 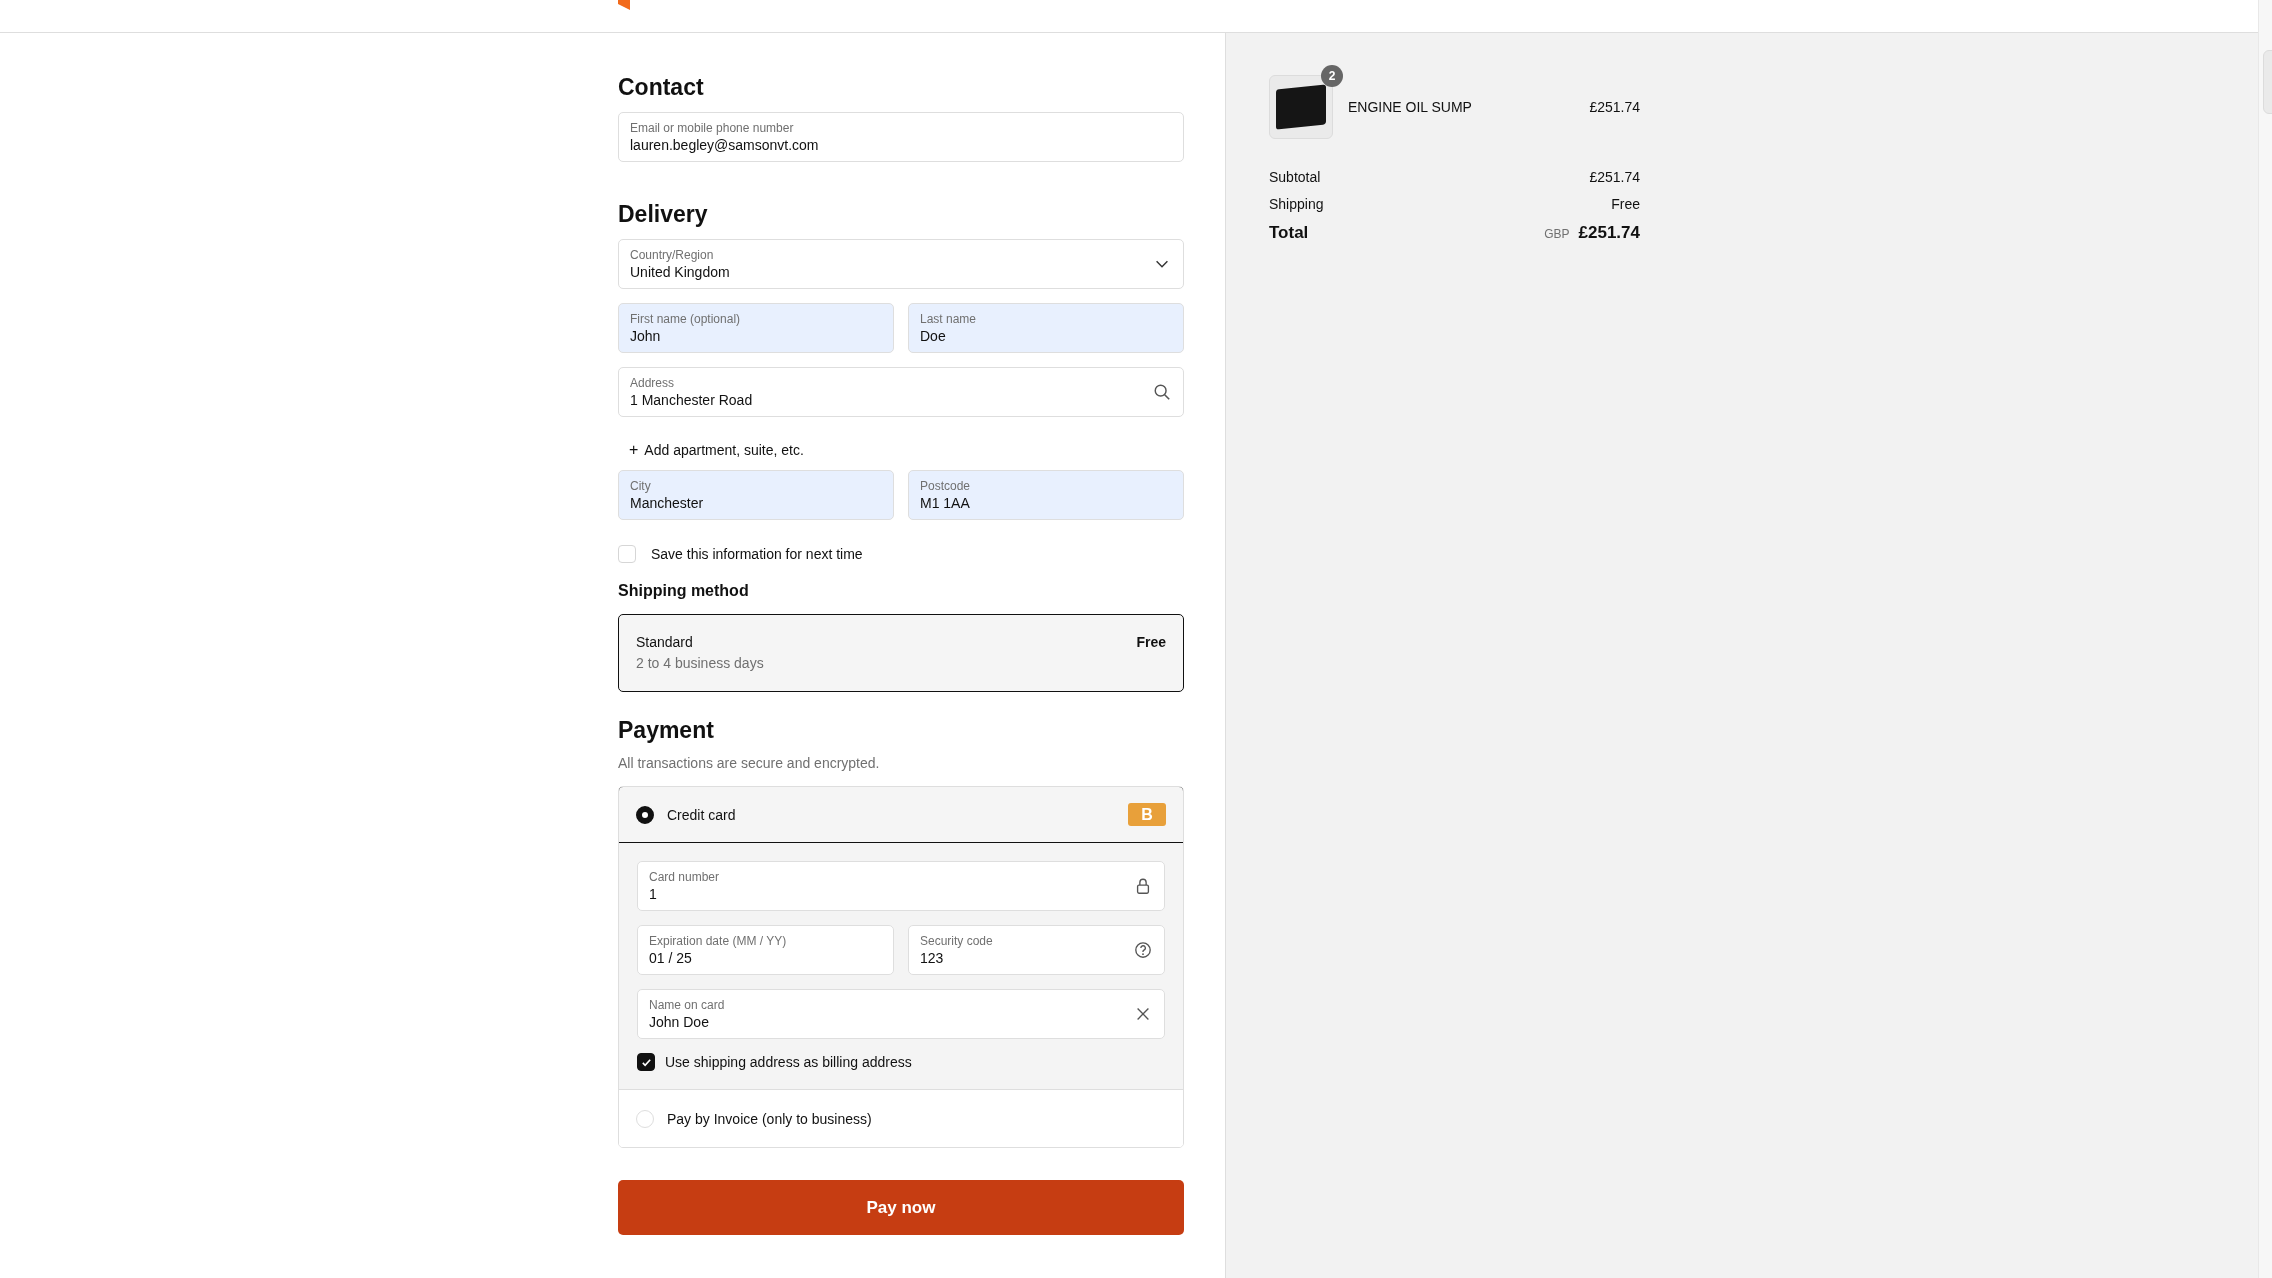 What do you see at coordinates (756, 495) in the screenshot?
I see `input-field: City Manchester` at bounding box center [756, 495].